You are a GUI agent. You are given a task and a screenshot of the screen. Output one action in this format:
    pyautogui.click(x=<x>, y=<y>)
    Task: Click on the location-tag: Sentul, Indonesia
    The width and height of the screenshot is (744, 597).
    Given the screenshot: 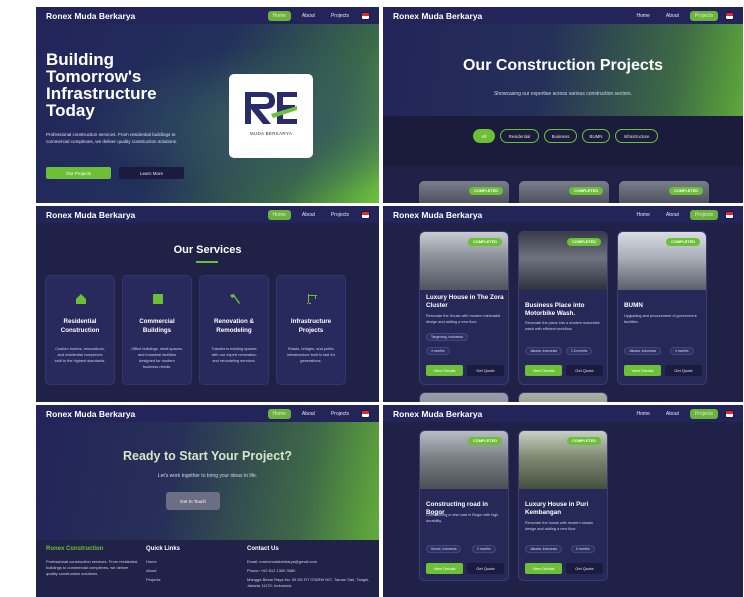 What is the action you would take?
    pyautogui.click(x=444, y=549)
    